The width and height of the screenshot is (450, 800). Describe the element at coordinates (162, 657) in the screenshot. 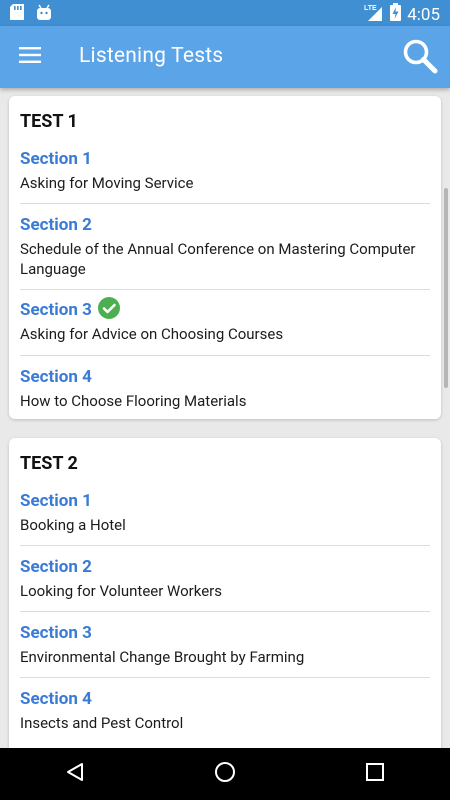

I see `section-description: Environmental Change Brought by Farming` at that location.